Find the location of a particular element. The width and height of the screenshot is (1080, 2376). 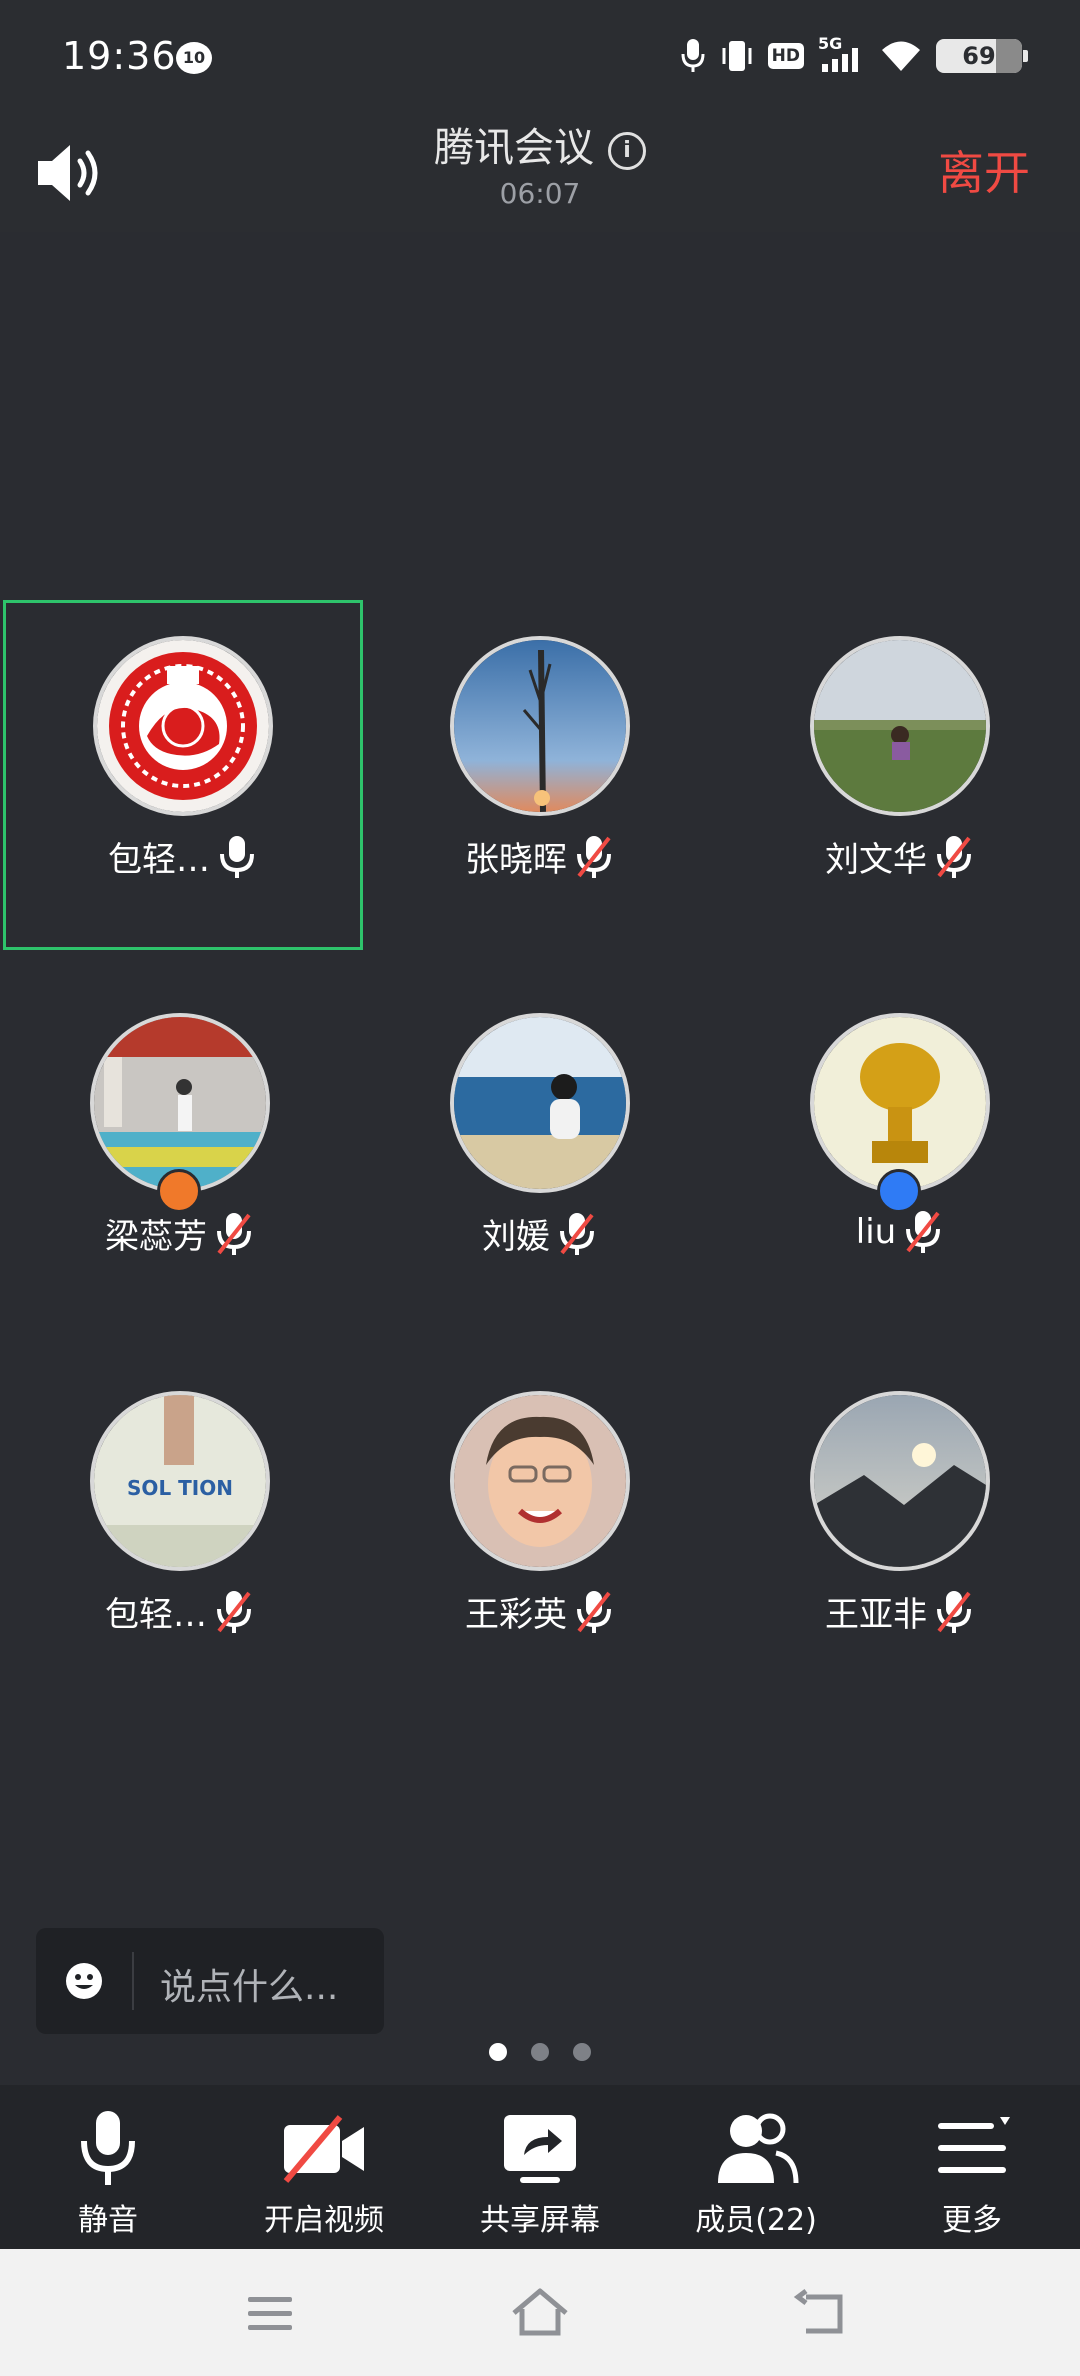

emoji-icon is located at coordinates (84, 1981).